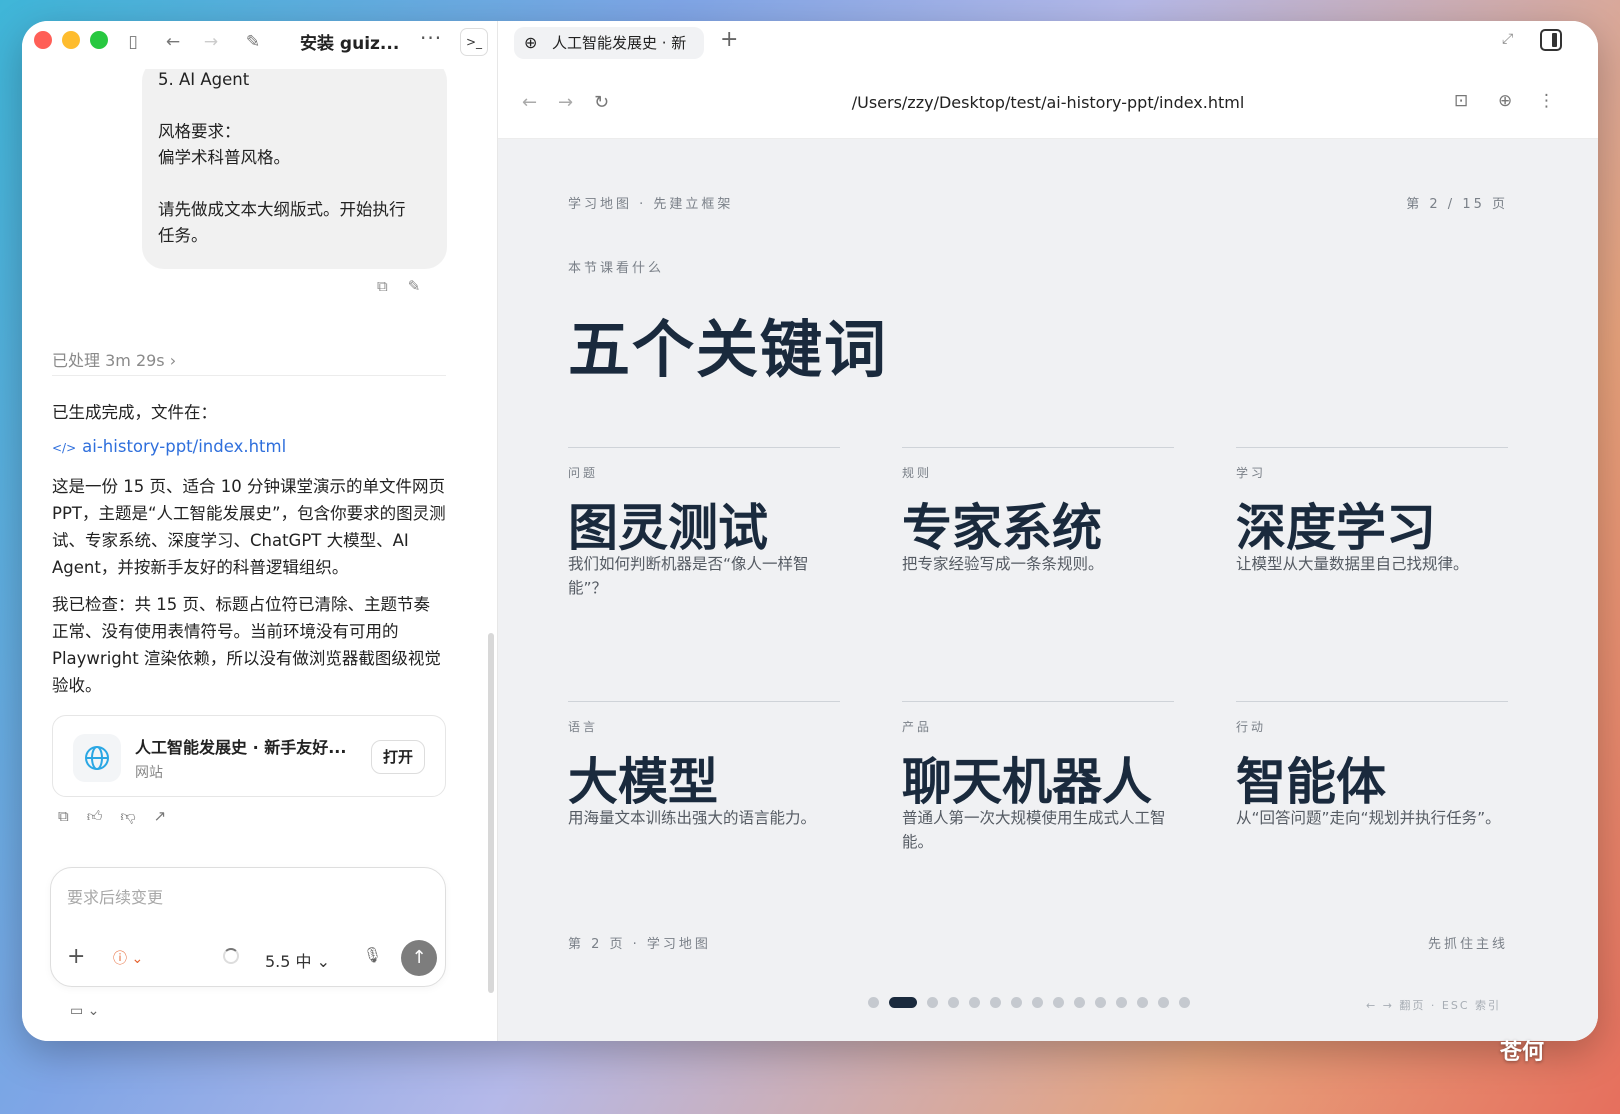 This screenshot has height=1114, width=1620. What do you see at coordinates (95, 816) in the screenshot?
I see `thumbs-up-icon: 👍︎` at bounding box center [95, 816].